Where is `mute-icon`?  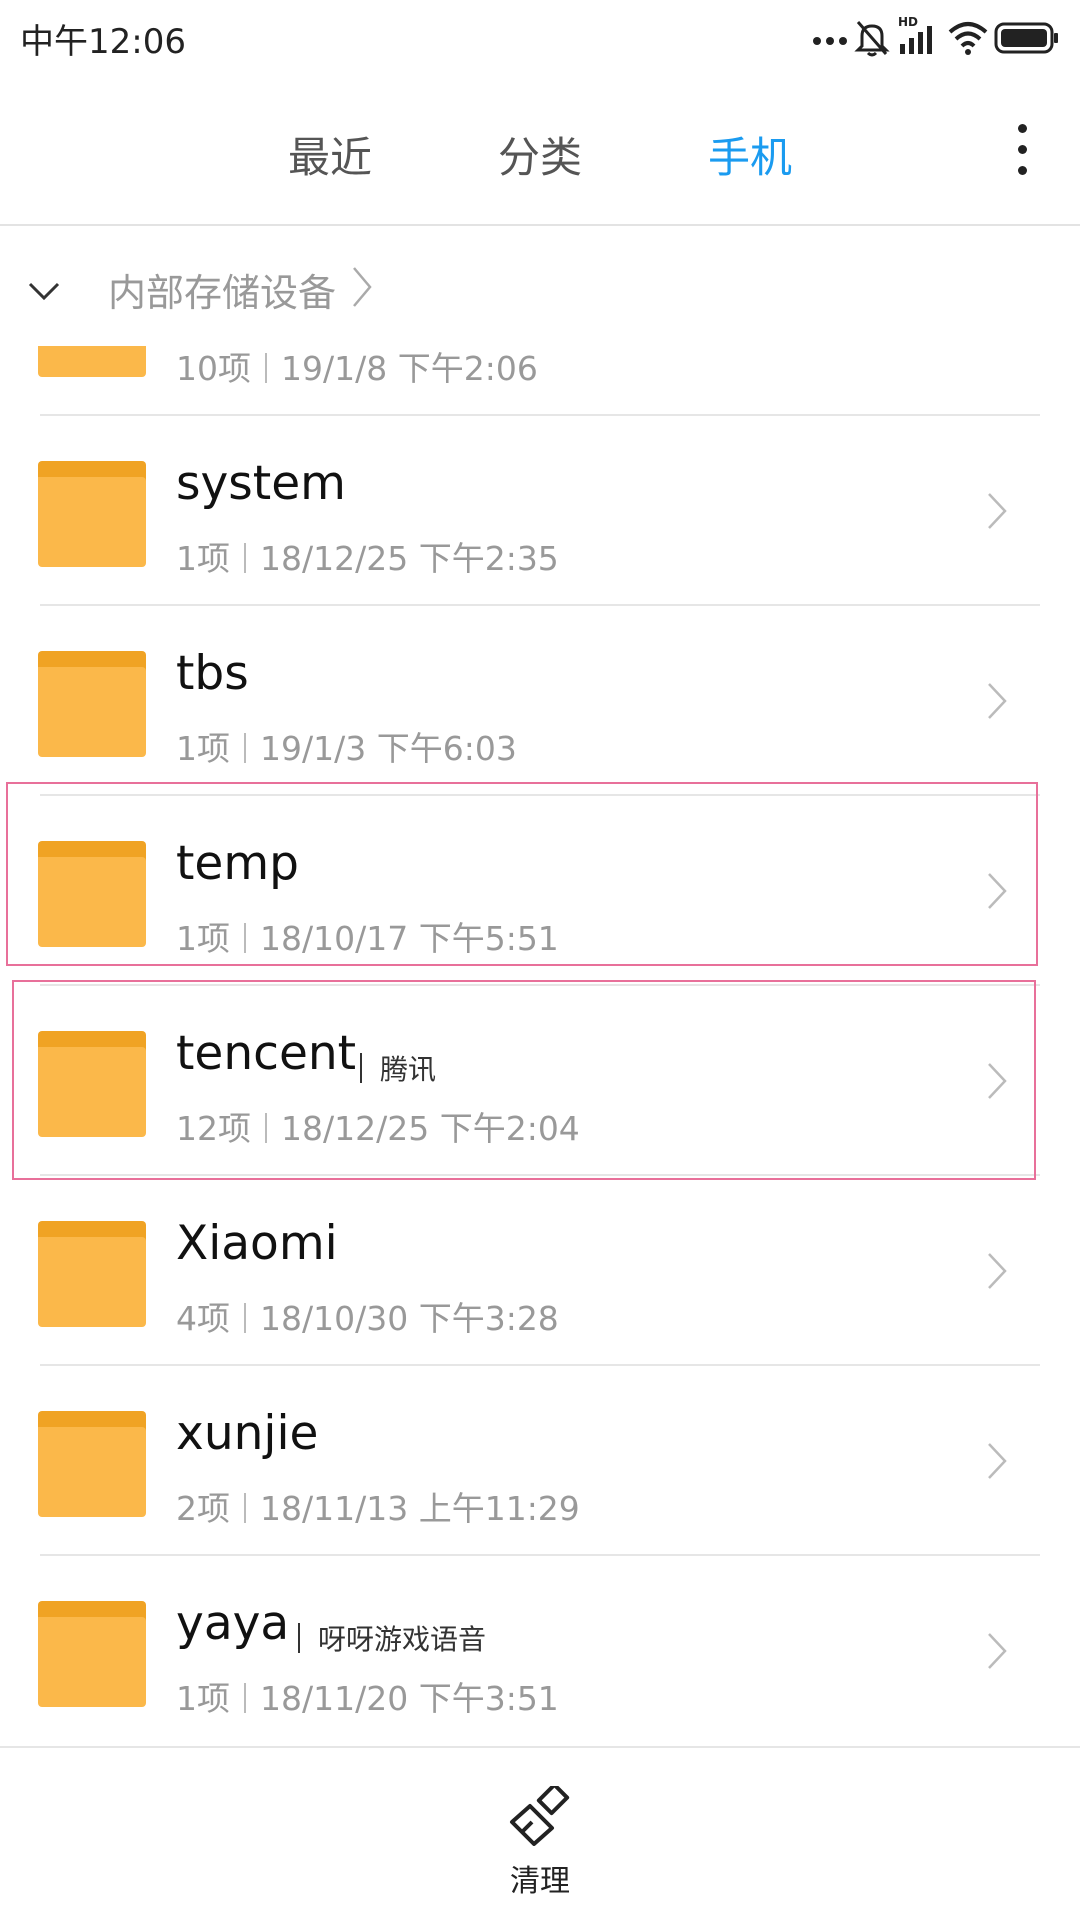 mute-icon is located at coordinates (872, 39).